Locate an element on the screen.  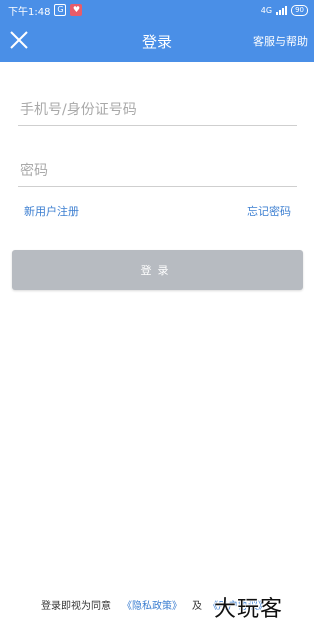
login-button: 登录 is located at coordinates (157, 270).